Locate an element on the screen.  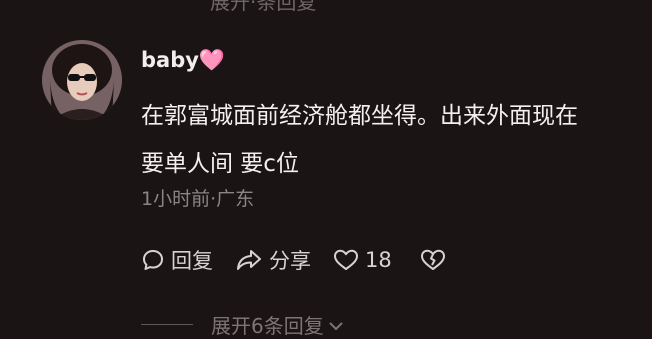
expand-replies-label: 展开6条回复 is located at coordinates (267, 326).